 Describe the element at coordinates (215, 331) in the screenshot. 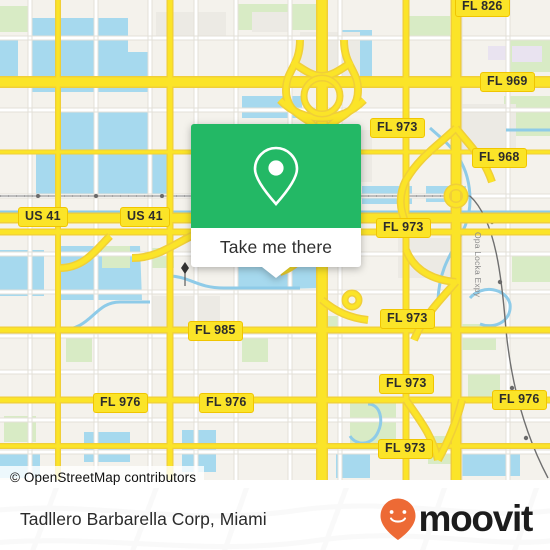

I see `shield-fl-985: FL 985` at that location.